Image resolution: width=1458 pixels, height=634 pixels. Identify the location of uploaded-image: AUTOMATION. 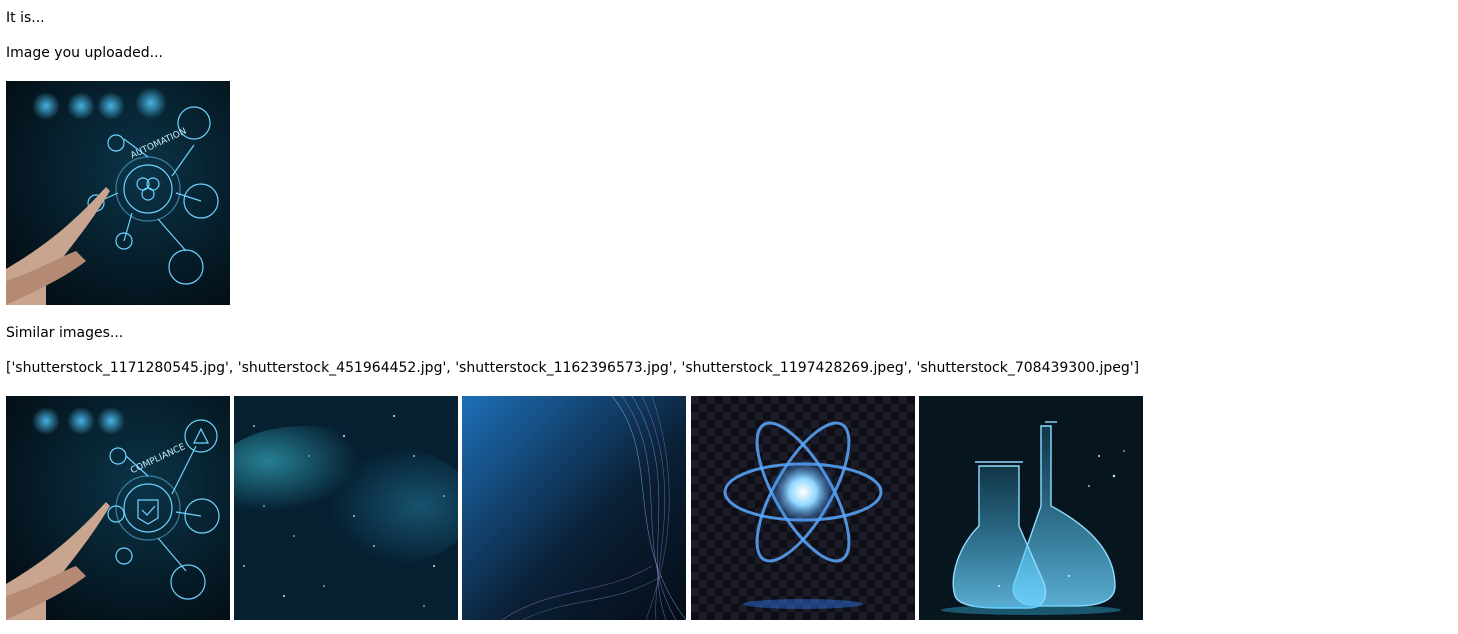
(118, 193).